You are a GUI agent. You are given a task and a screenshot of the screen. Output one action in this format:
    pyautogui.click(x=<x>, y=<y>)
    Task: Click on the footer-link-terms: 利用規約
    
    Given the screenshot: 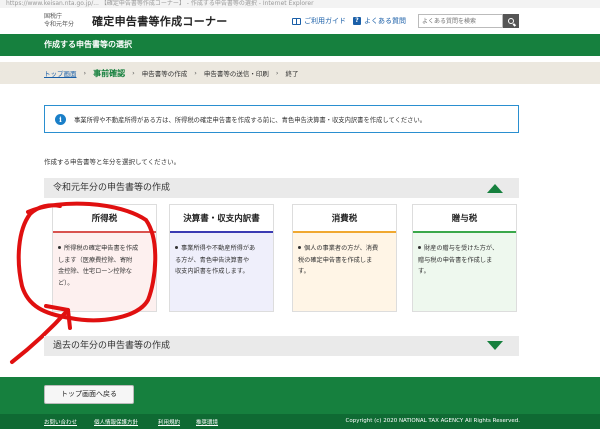 What is the action you would take?
    pyautogui.click(x=169, y=422)
    